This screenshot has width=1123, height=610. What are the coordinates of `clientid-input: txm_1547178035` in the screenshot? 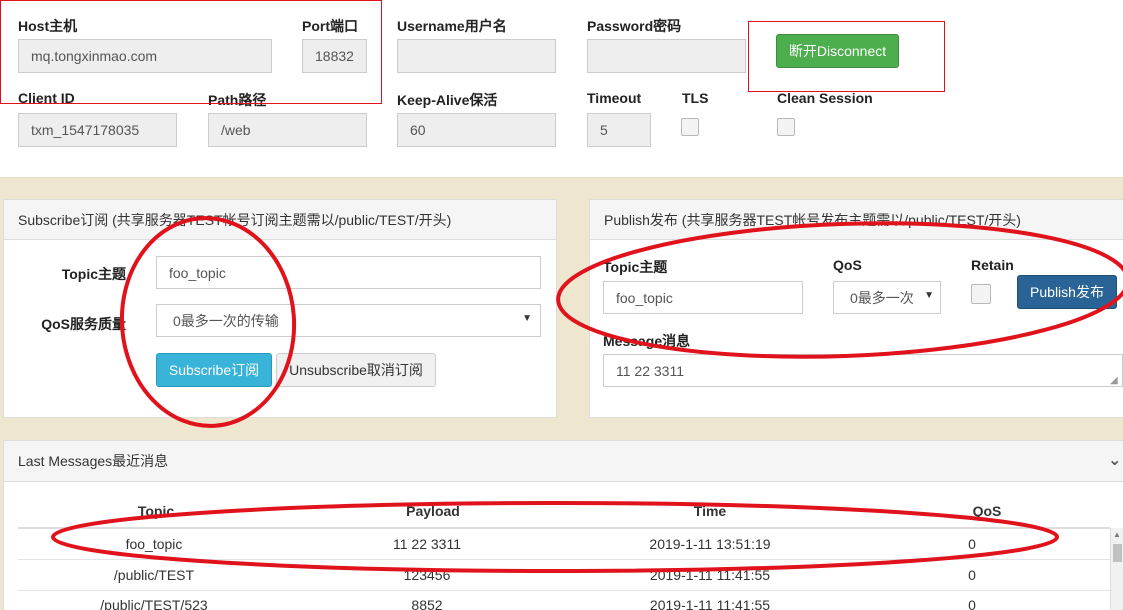 It's located at (97, 130).